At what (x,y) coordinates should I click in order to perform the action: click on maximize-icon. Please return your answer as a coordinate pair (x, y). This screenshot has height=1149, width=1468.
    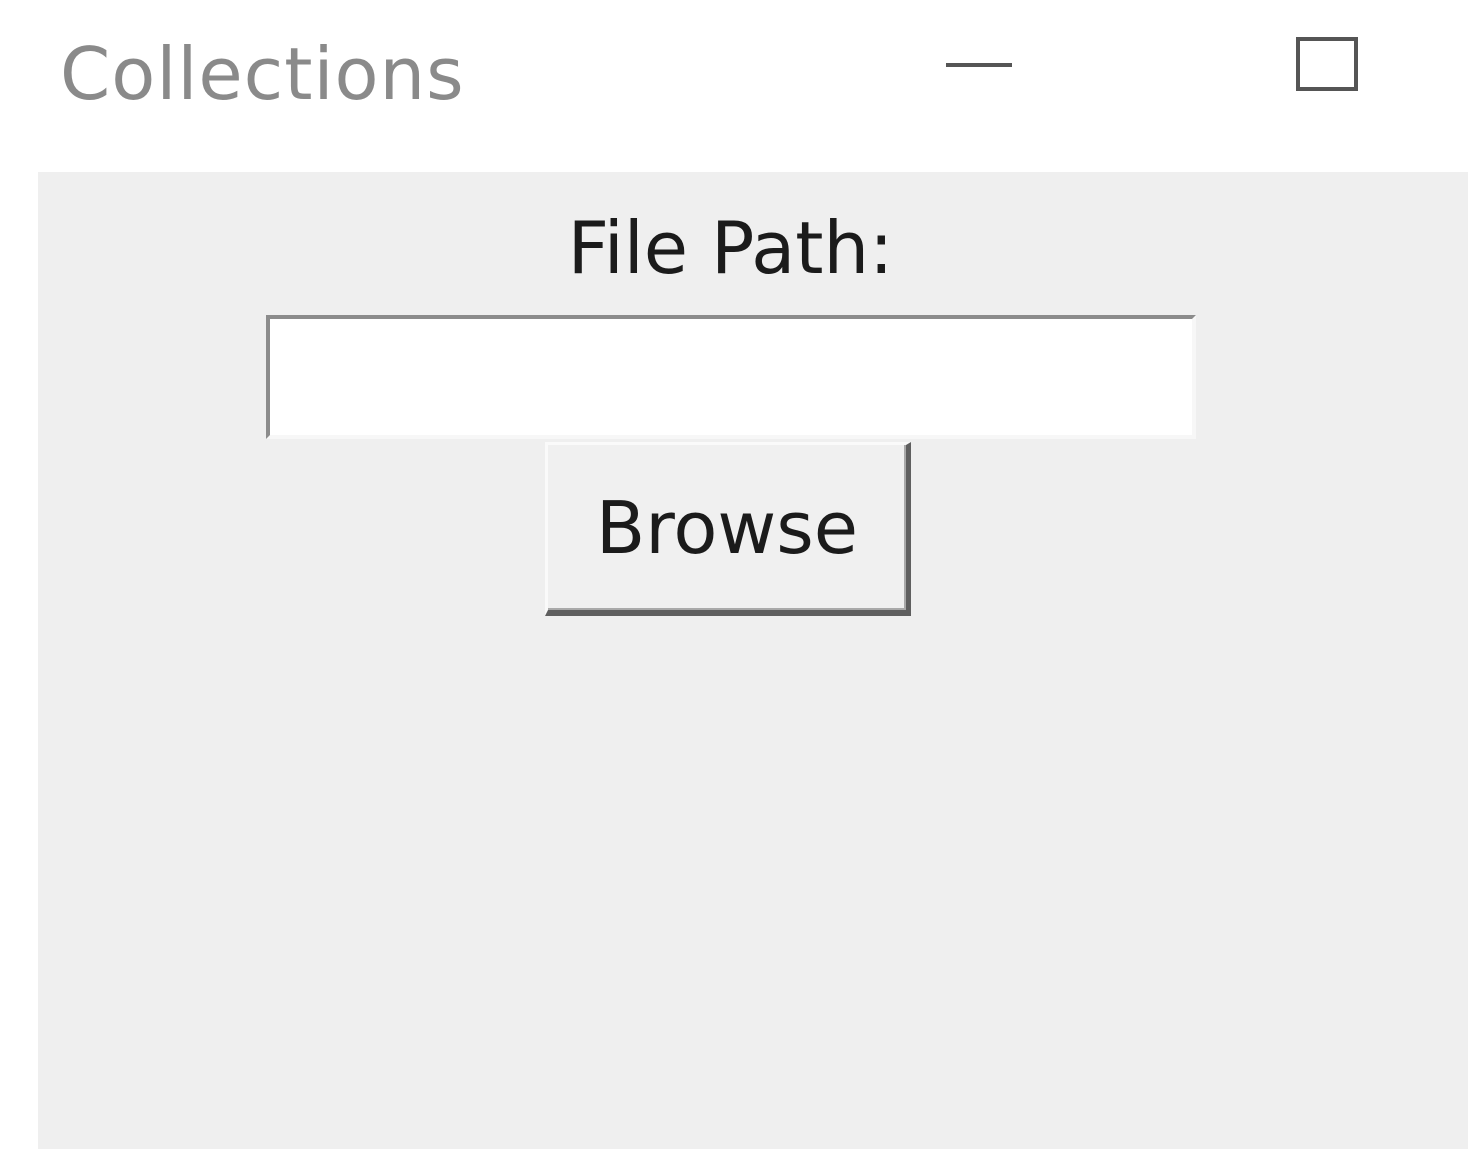
    Looking at the image, I should click on (1327, 64).